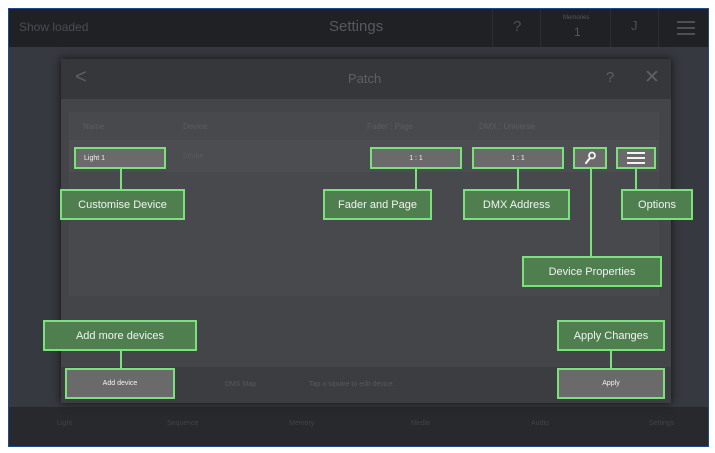  I want to click on page-title: Settings, so click(356, 26).